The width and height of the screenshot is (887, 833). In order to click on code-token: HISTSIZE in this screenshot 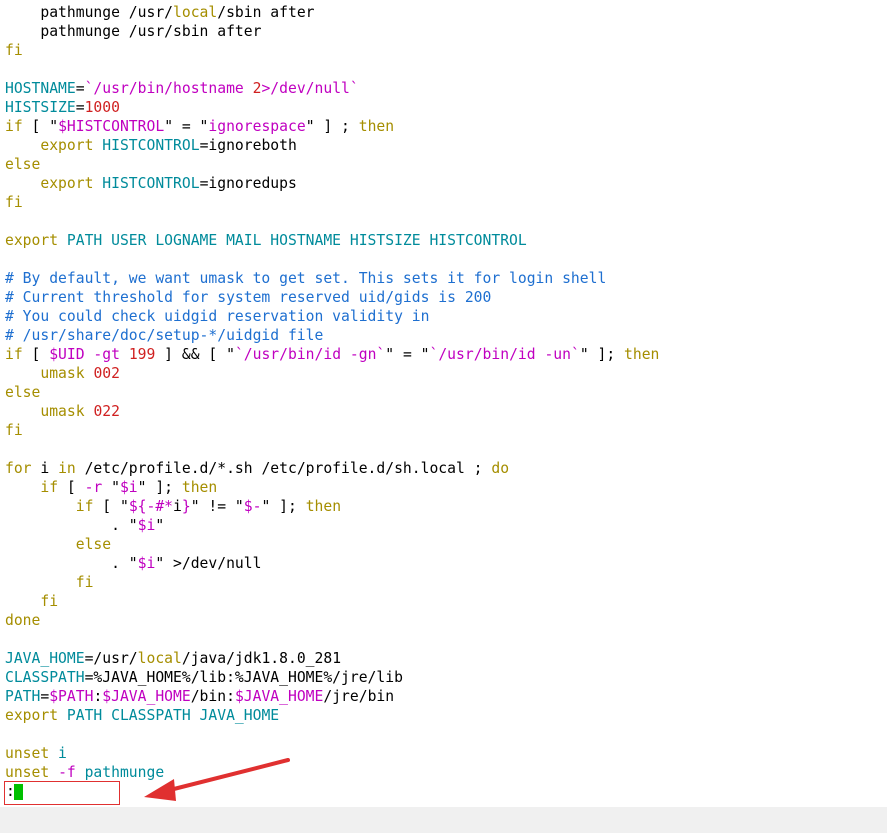, I will do `click(40, 107)`.